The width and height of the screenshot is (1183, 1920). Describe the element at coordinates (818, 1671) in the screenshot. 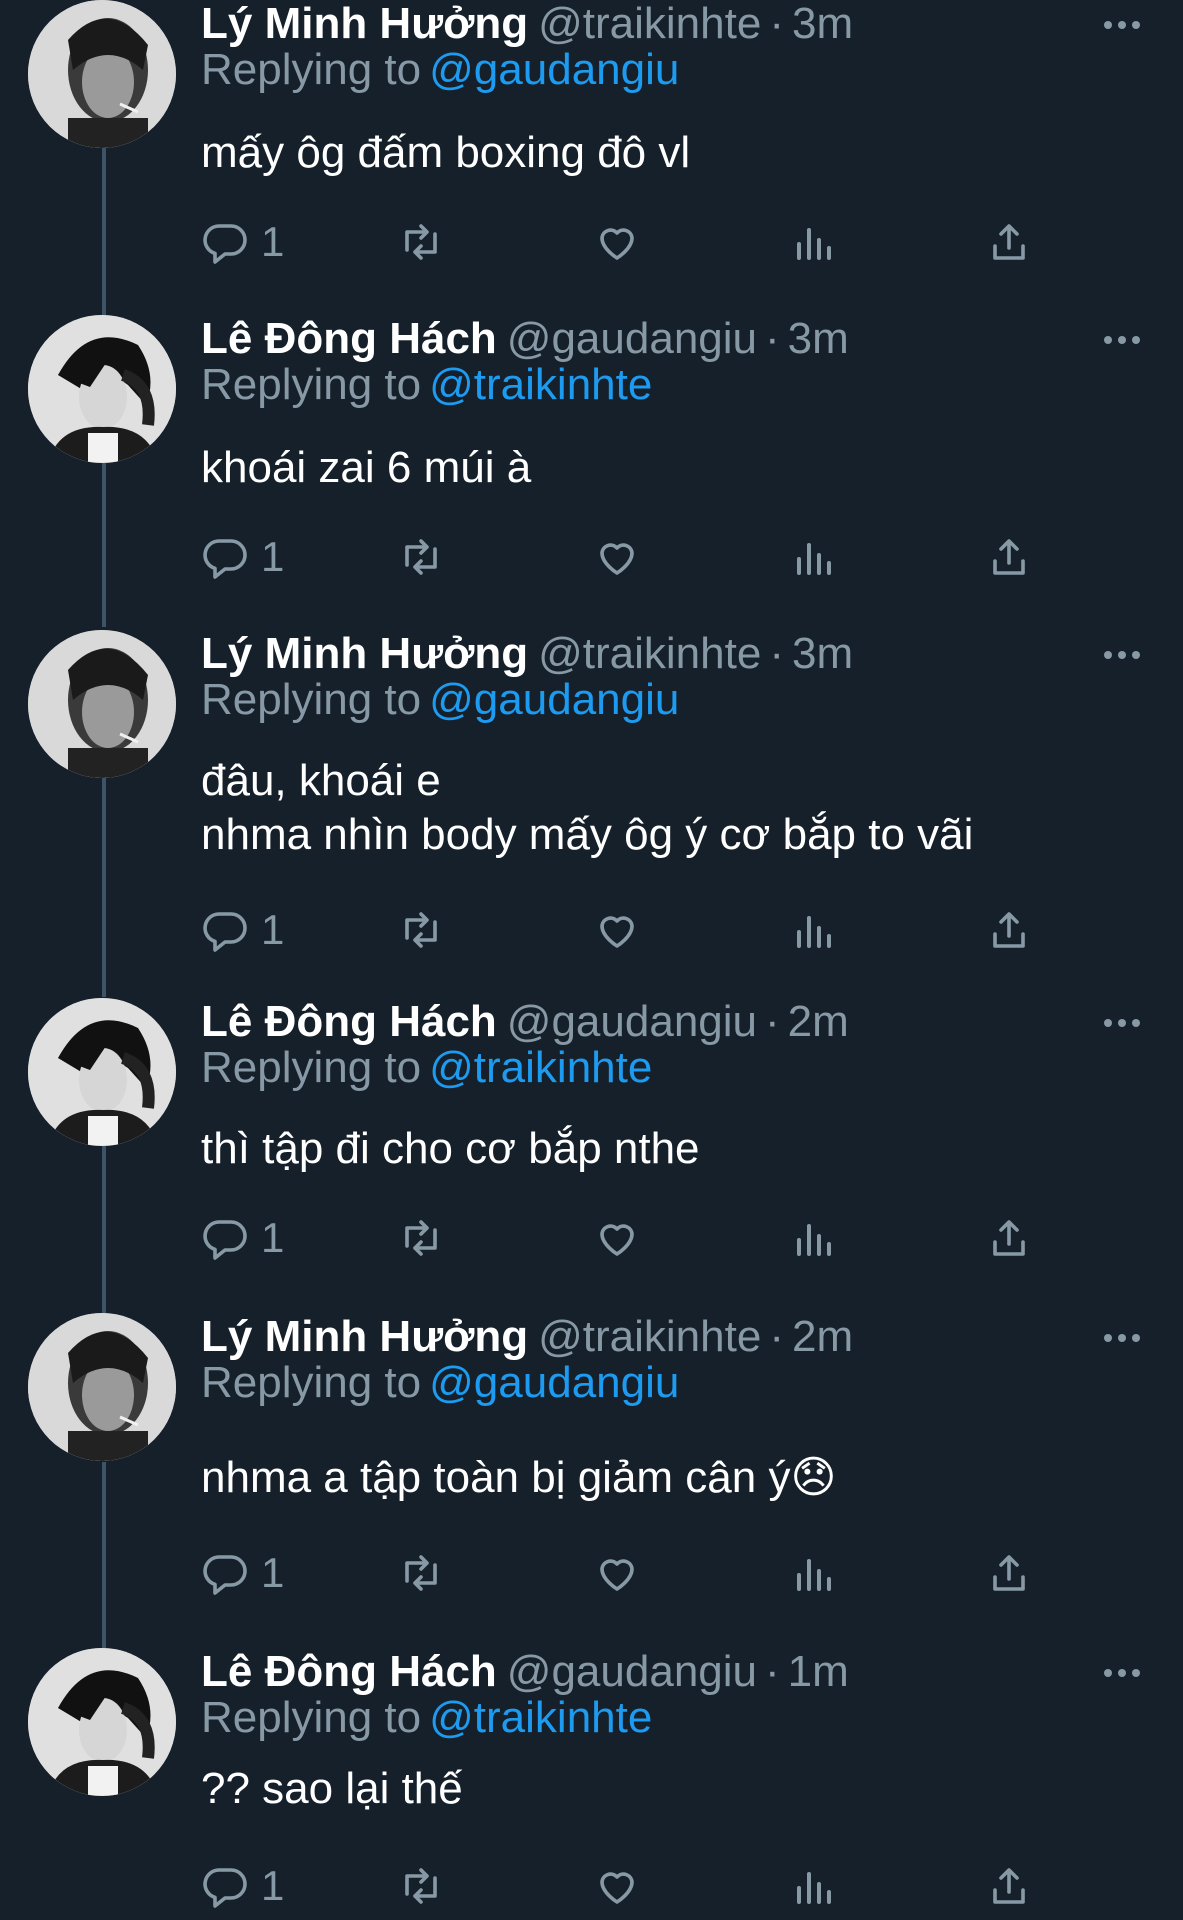

I see `timestamp: 1m` at that location.